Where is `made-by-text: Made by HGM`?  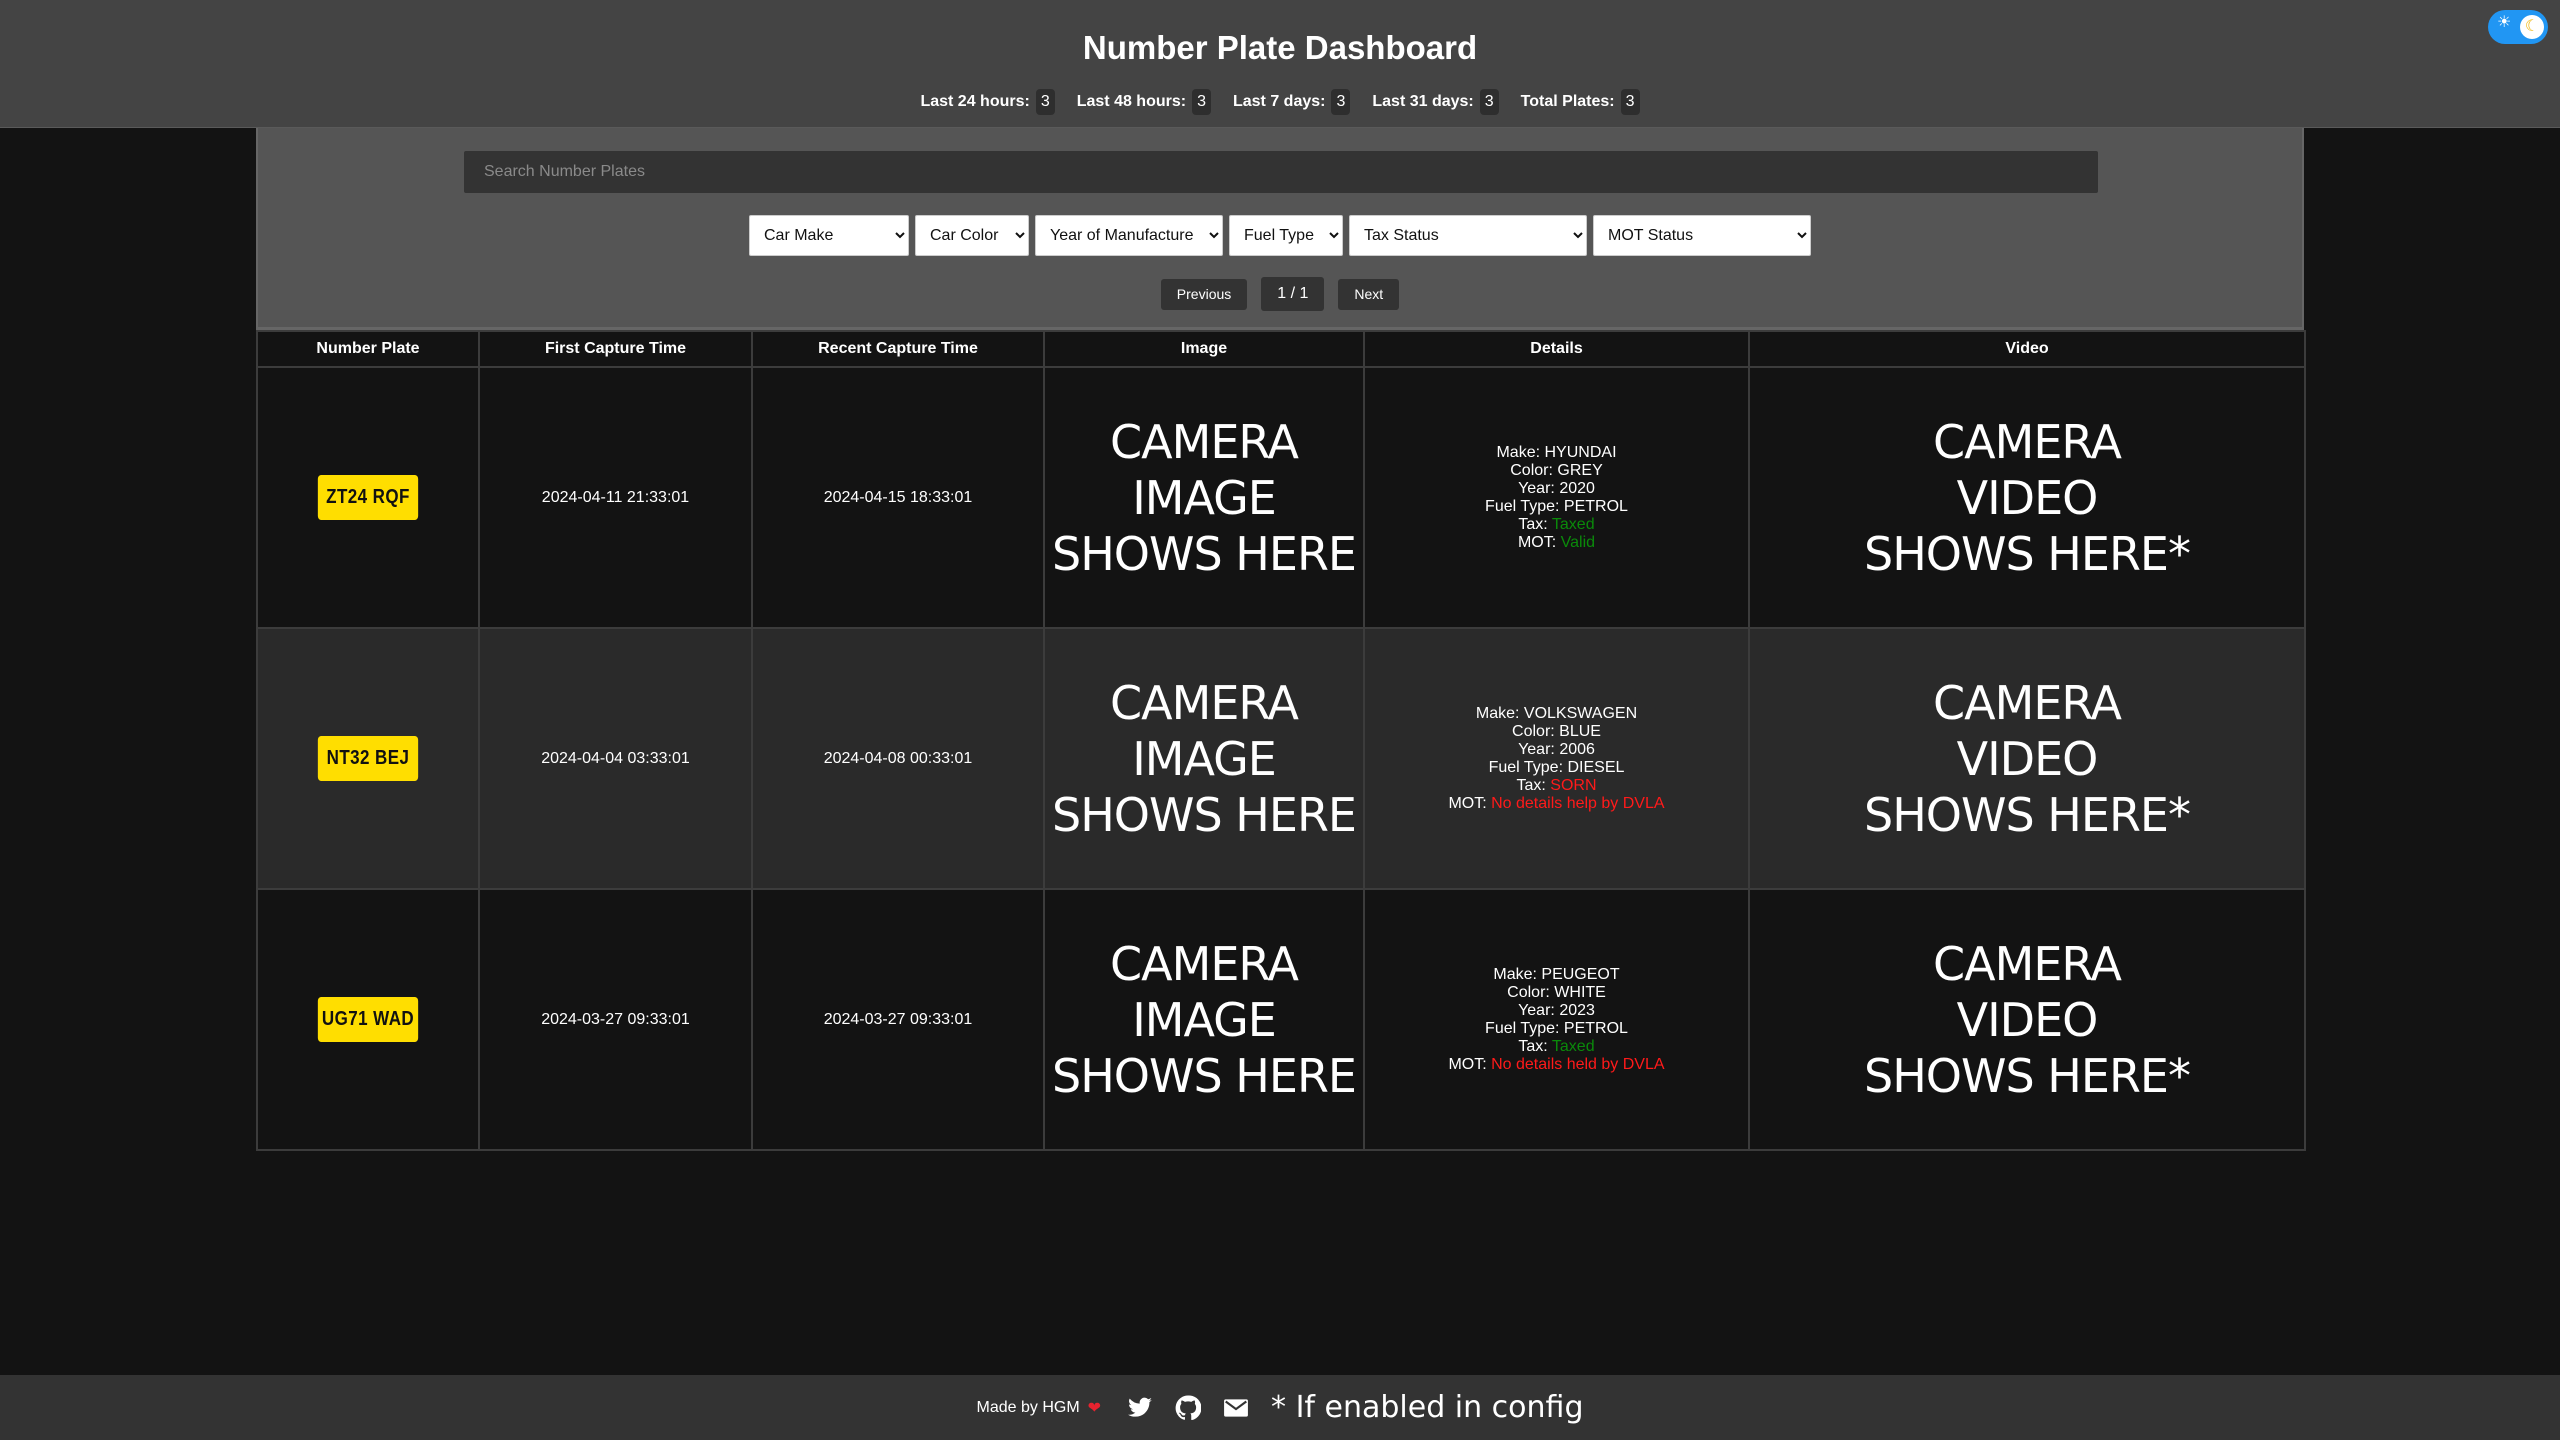
made-by-text: Made by HGM is located at coordinates (1028, 1407).